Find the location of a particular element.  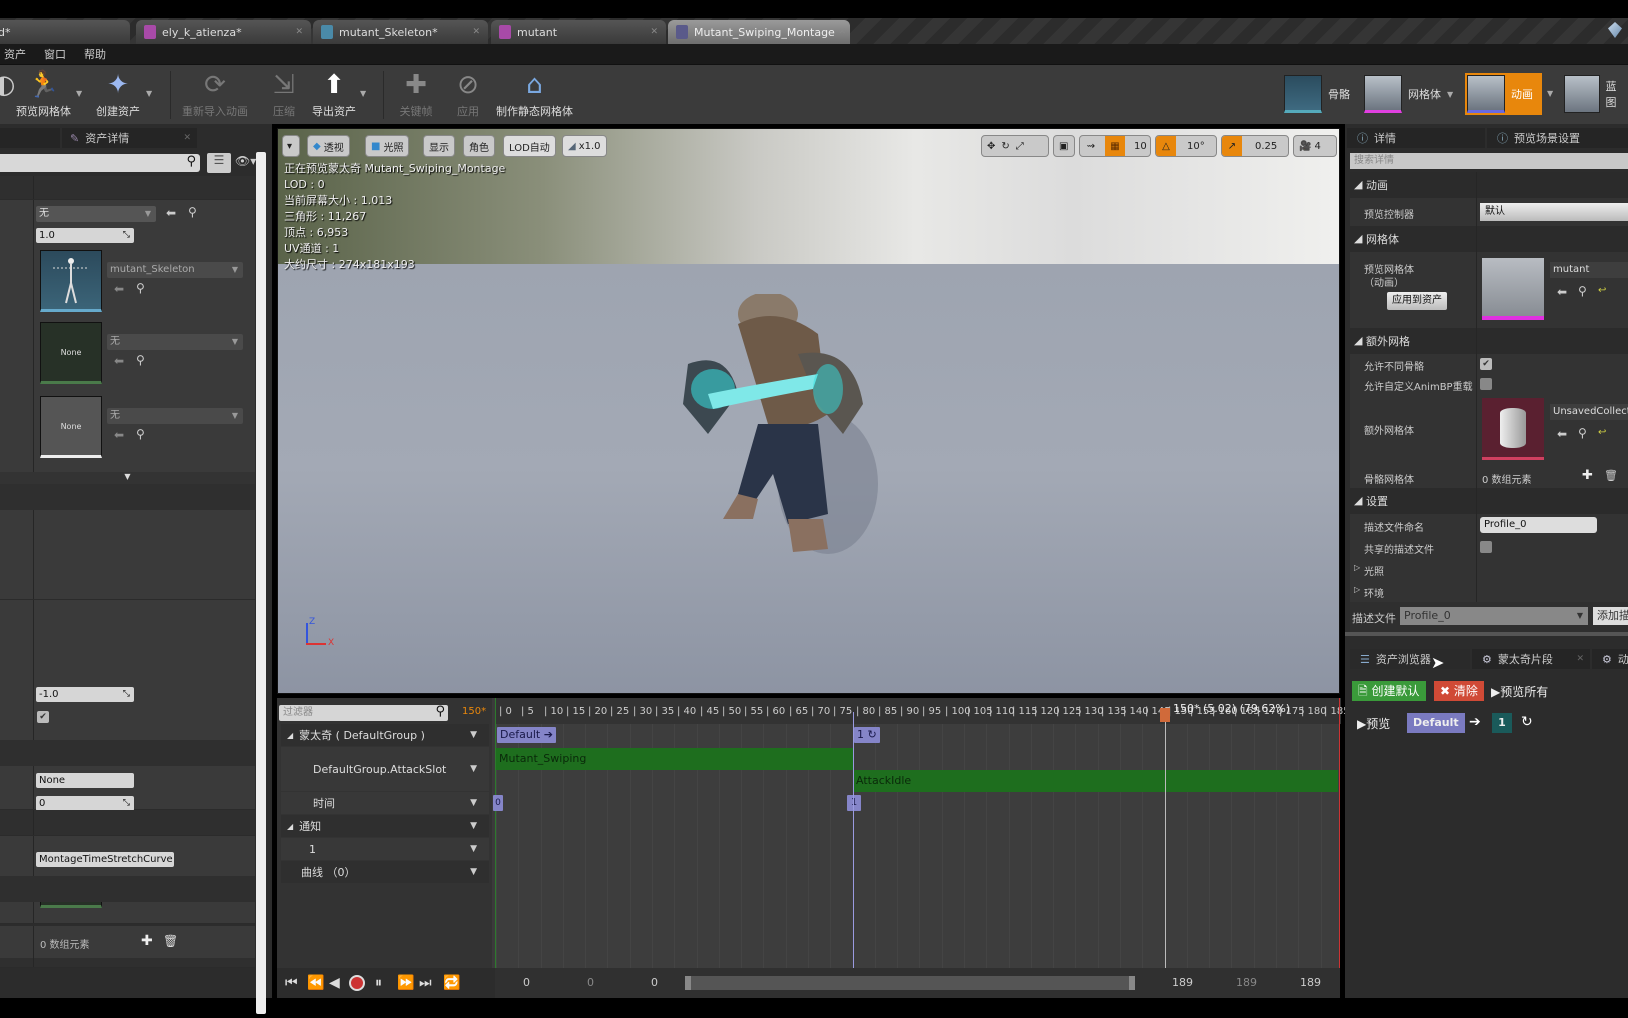

step-back-icon: ⏪ is located at coordinates (315, 983).